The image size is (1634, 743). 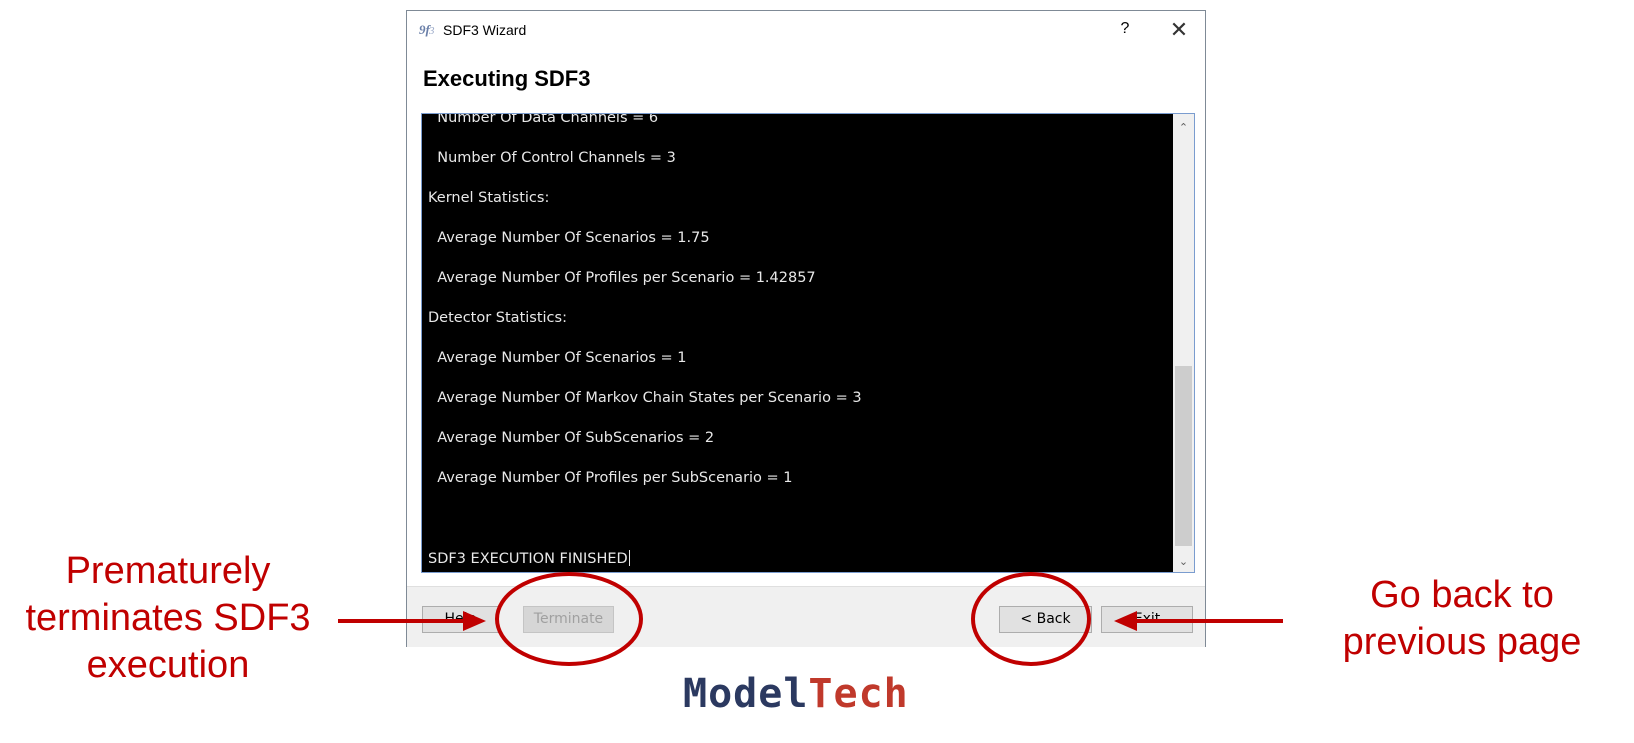 I want to click on terminate-button: Terminate, so click(x=568, y=619).